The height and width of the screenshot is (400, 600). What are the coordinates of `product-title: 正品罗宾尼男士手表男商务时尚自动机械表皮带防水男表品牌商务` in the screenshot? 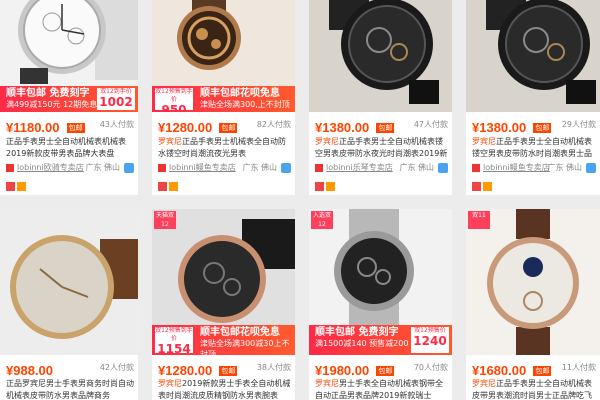 It's located at (70, 389).